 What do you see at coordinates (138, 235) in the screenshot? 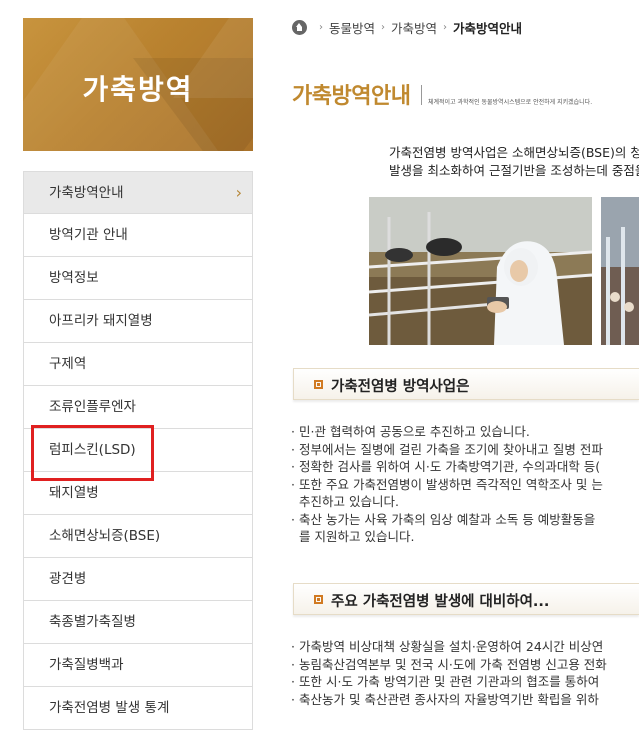
I see `sidebar-item-agencies: 방역기관 안내` at bounding box center [138, 235].